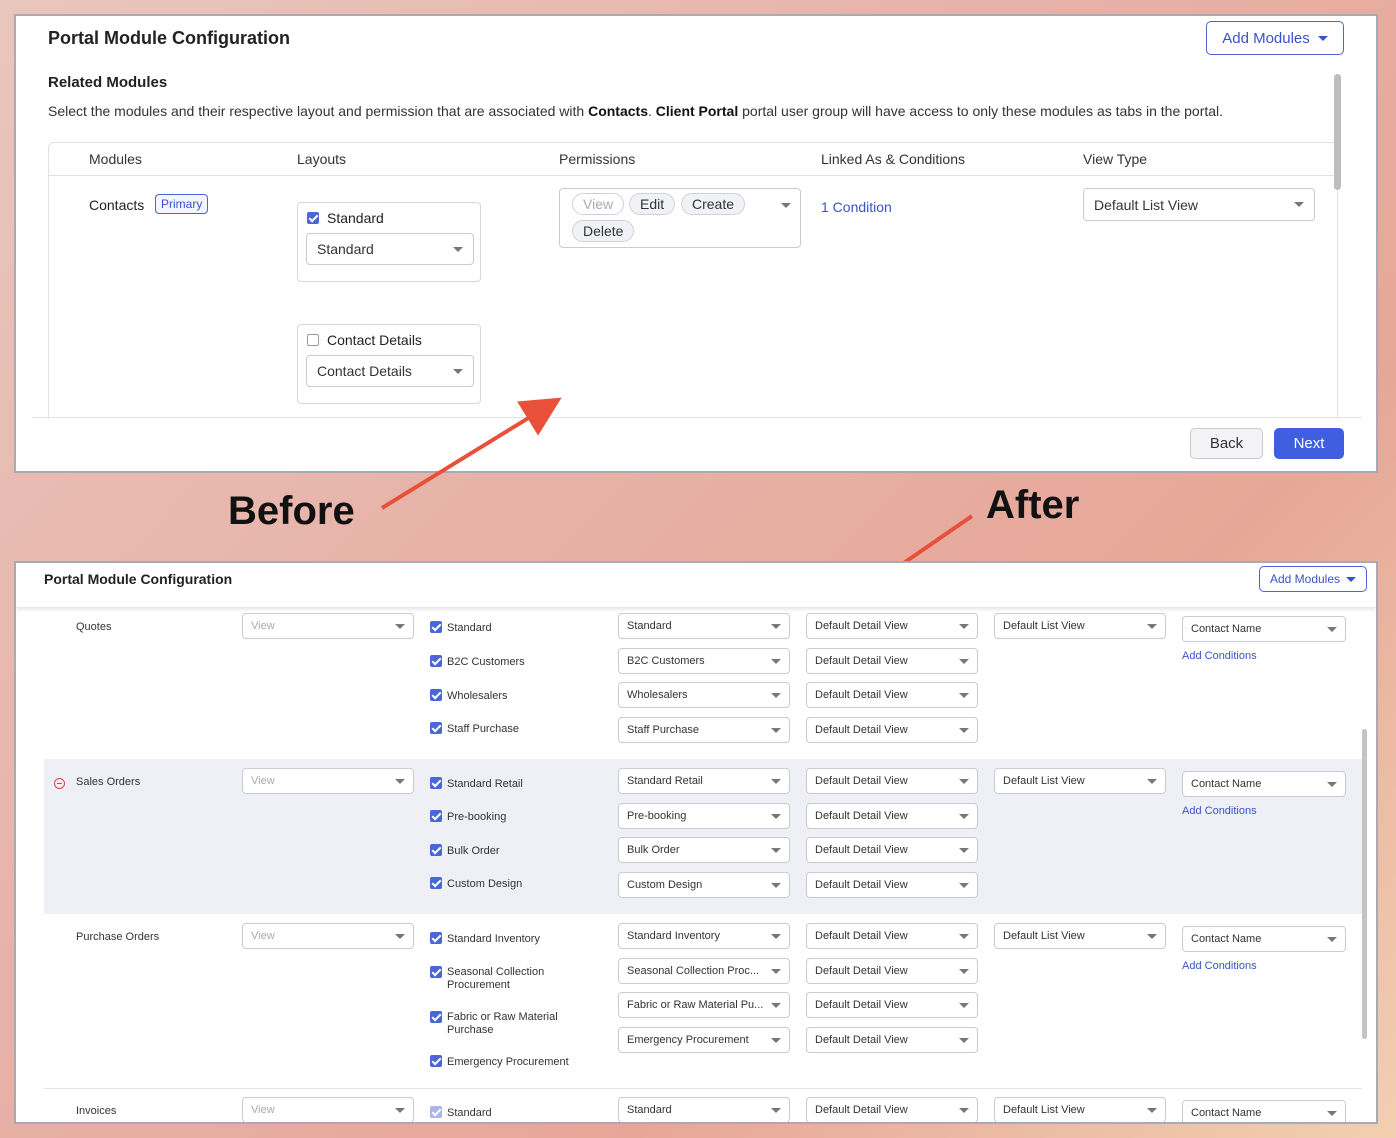  What do you see at coordinates (704, 885) in the screenshot?
I see `layout-select: Custom Design` at bounding box center [704, 885].